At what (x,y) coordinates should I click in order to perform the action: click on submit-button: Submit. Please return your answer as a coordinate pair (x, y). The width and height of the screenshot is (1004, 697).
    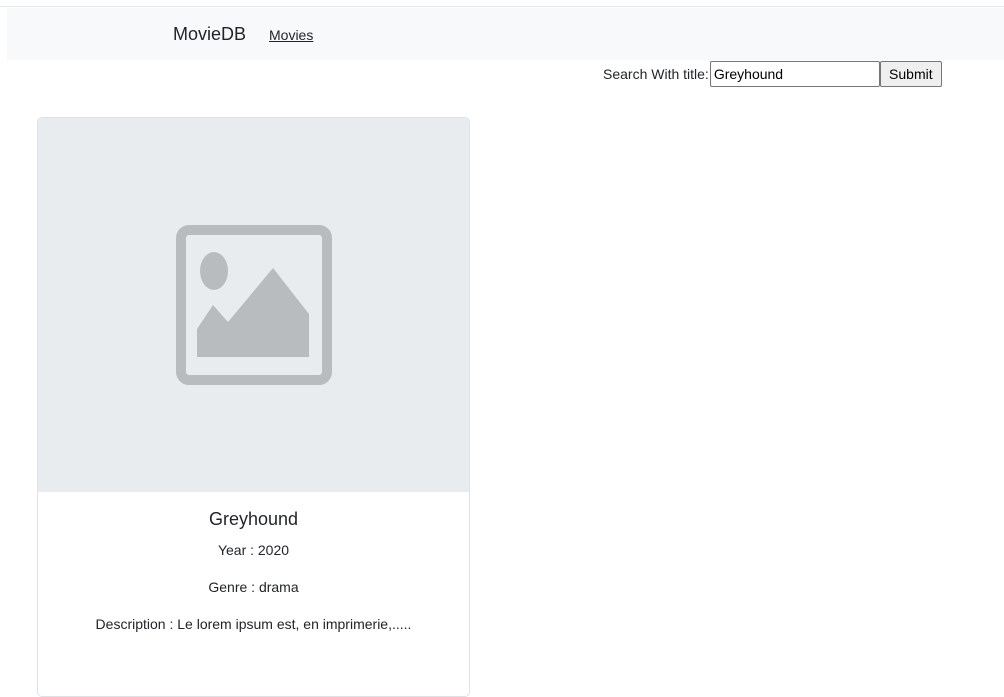
    Looking at the image, I should click on (910, 74).